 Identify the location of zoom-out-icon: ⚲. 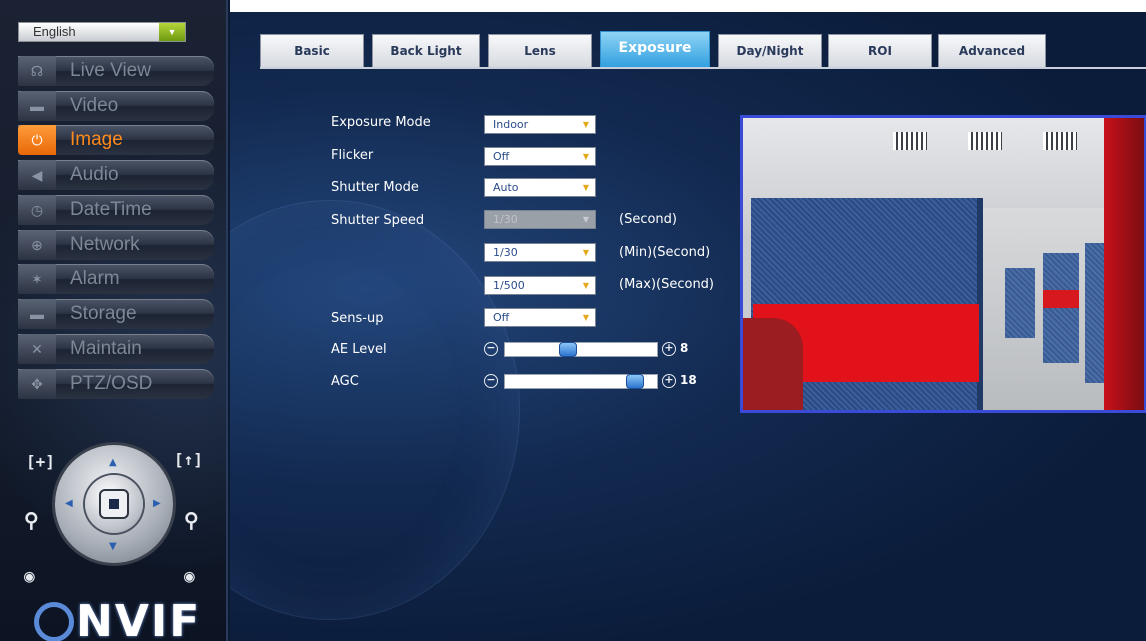
(31, 520).